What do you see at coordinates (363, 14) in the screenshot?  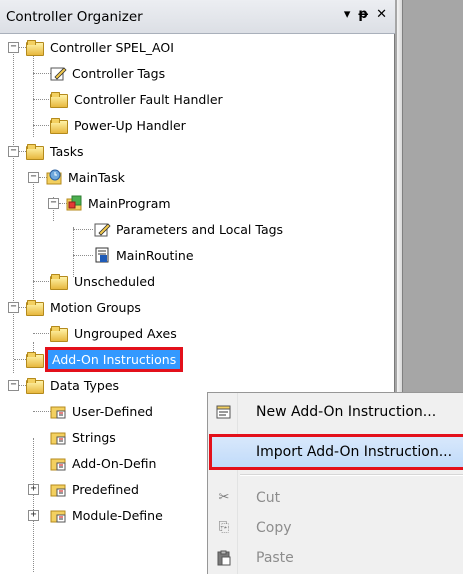 I see `pin-icon: ᵽ` at bounding box center [363, 14].